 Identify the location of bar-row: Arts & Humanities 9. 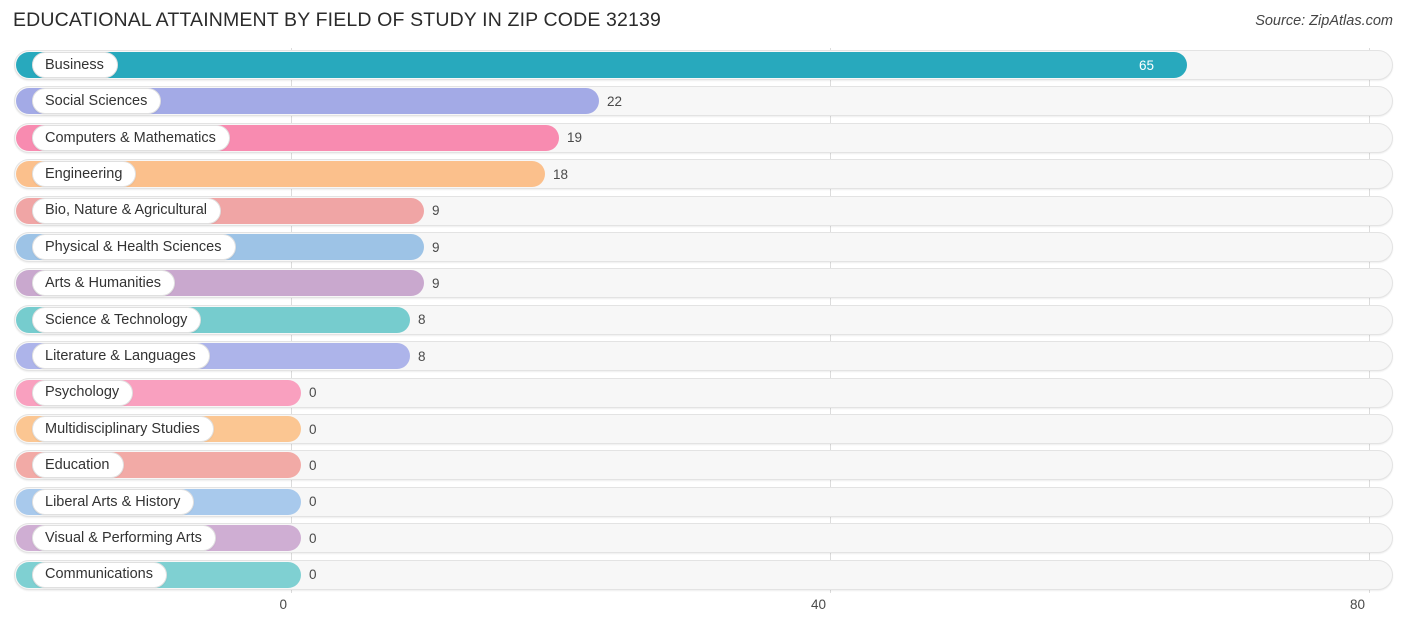
(703, 283).